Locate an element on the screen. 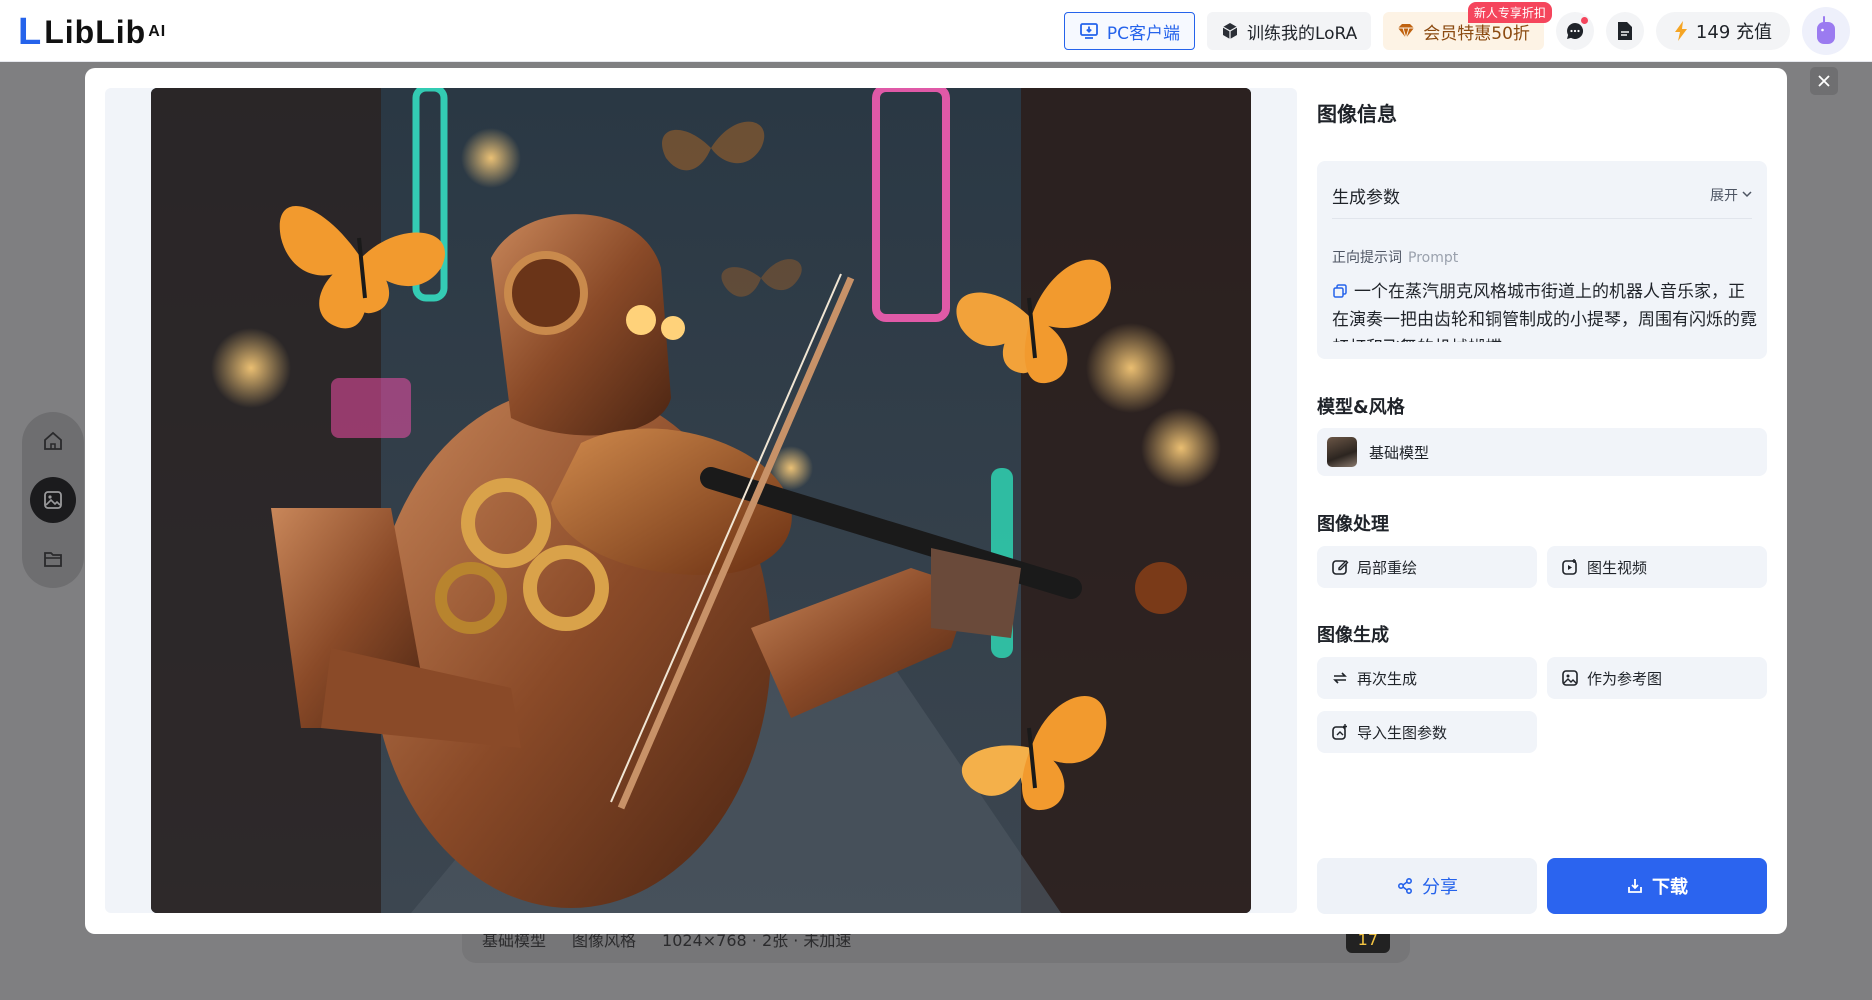 Image resolution: width=1872 pixels, height=1000 pixels. monitor-download-icon is located at coordinates (1088, 31).